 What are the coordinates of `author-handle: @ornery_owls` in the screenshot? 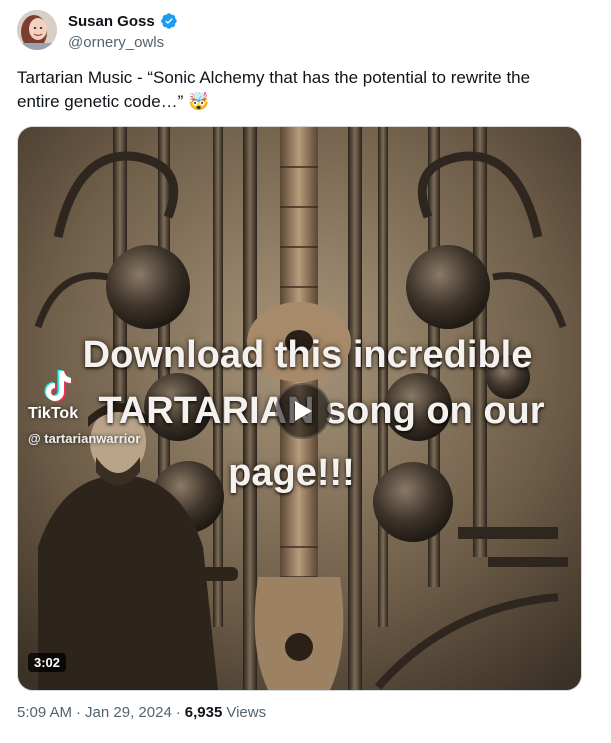 It's located at (116, 42).